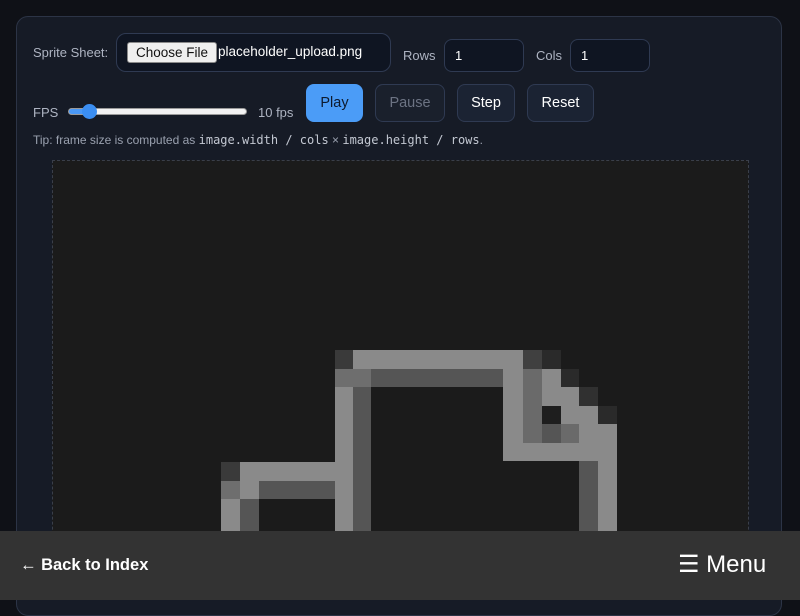 This screenshot has height=616, width=800. I want to click on pause-button: Pause, so click(410, 103).